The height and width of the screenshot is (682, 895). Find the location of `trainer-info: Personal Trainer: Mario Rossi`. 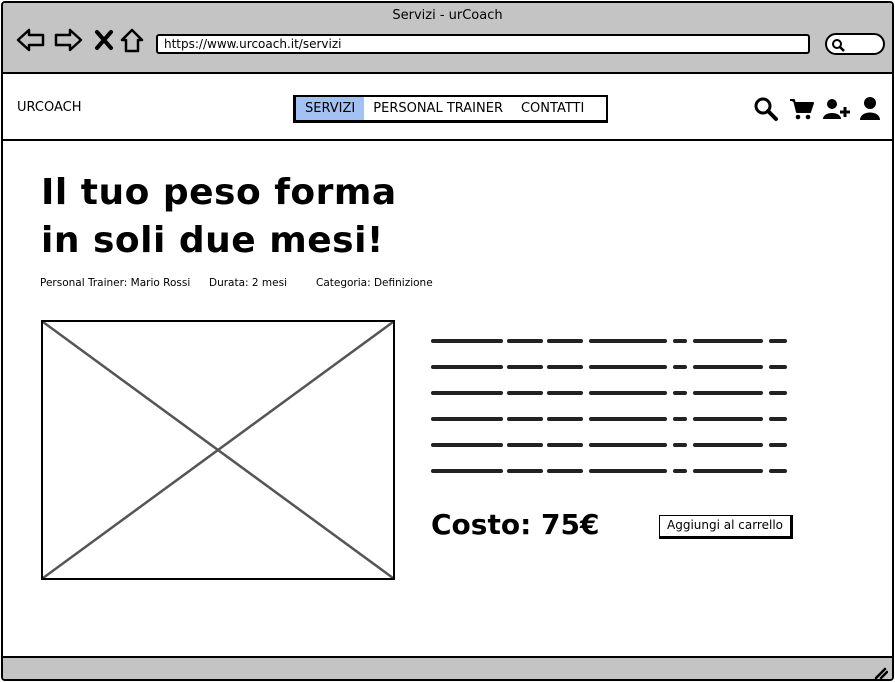

trainer-info: Personal Trainer: Mario Rossi is located at coordinates (115, 283).